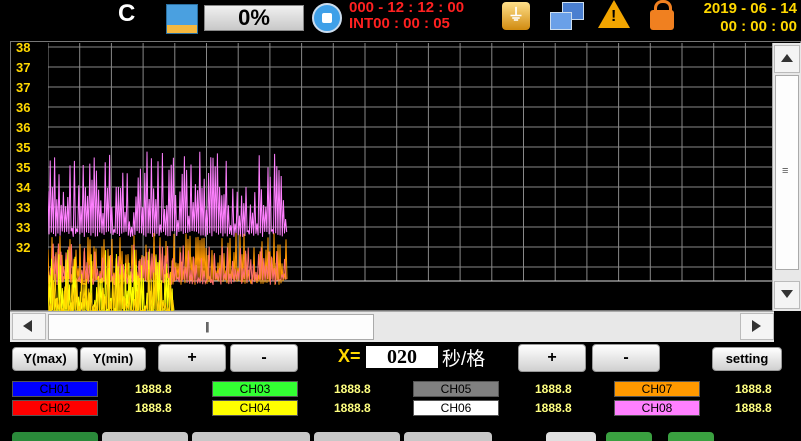  Describe the element at coordinates (352, 389) in the screenshot. I see `channel-value-ch03: 1888.8` at that location.